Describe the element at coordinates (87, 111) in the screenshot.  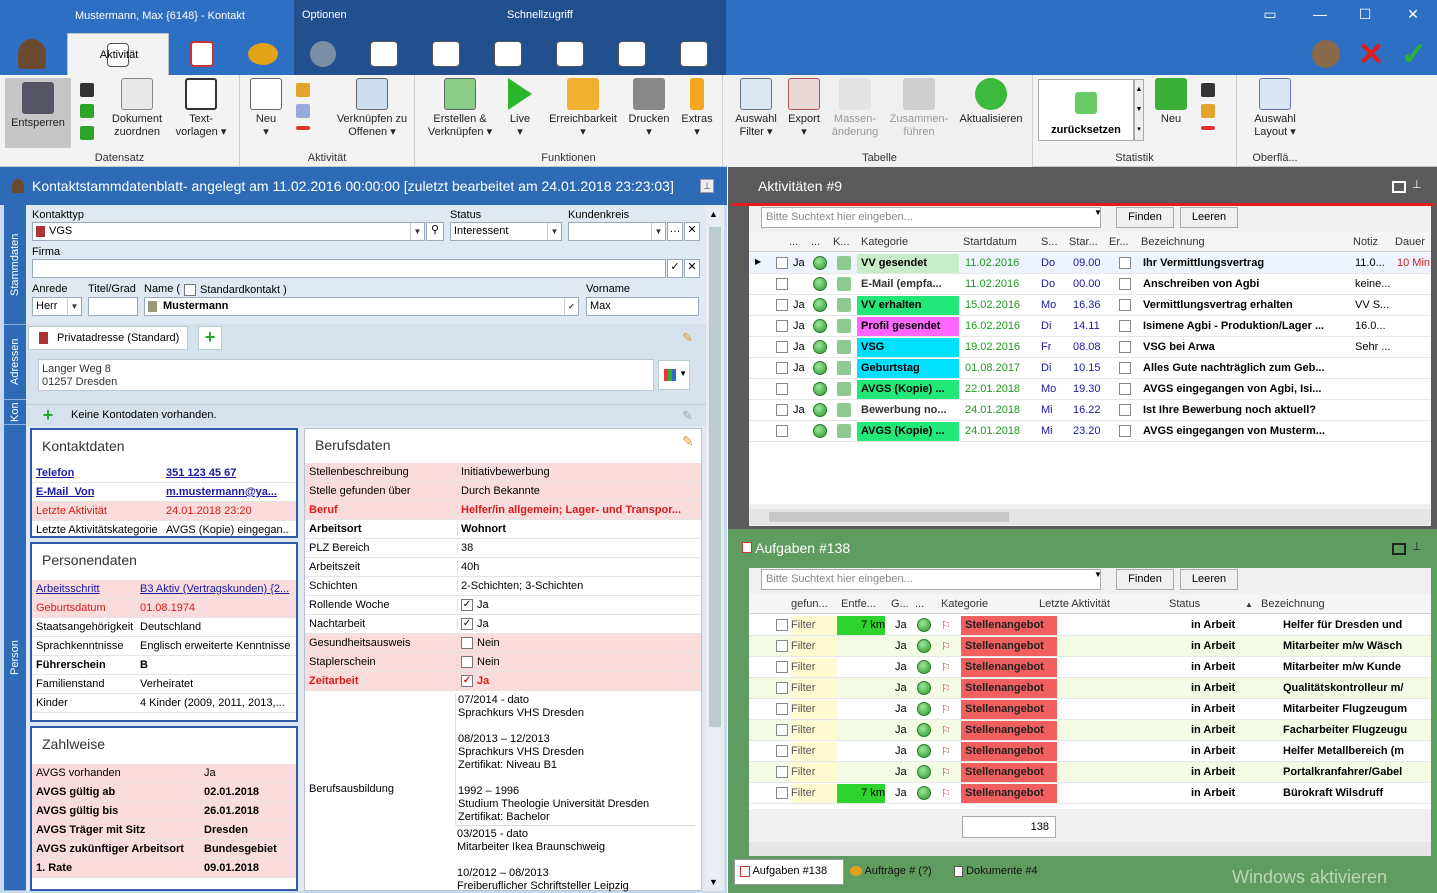
I see `arrow-up-icon` at that location.